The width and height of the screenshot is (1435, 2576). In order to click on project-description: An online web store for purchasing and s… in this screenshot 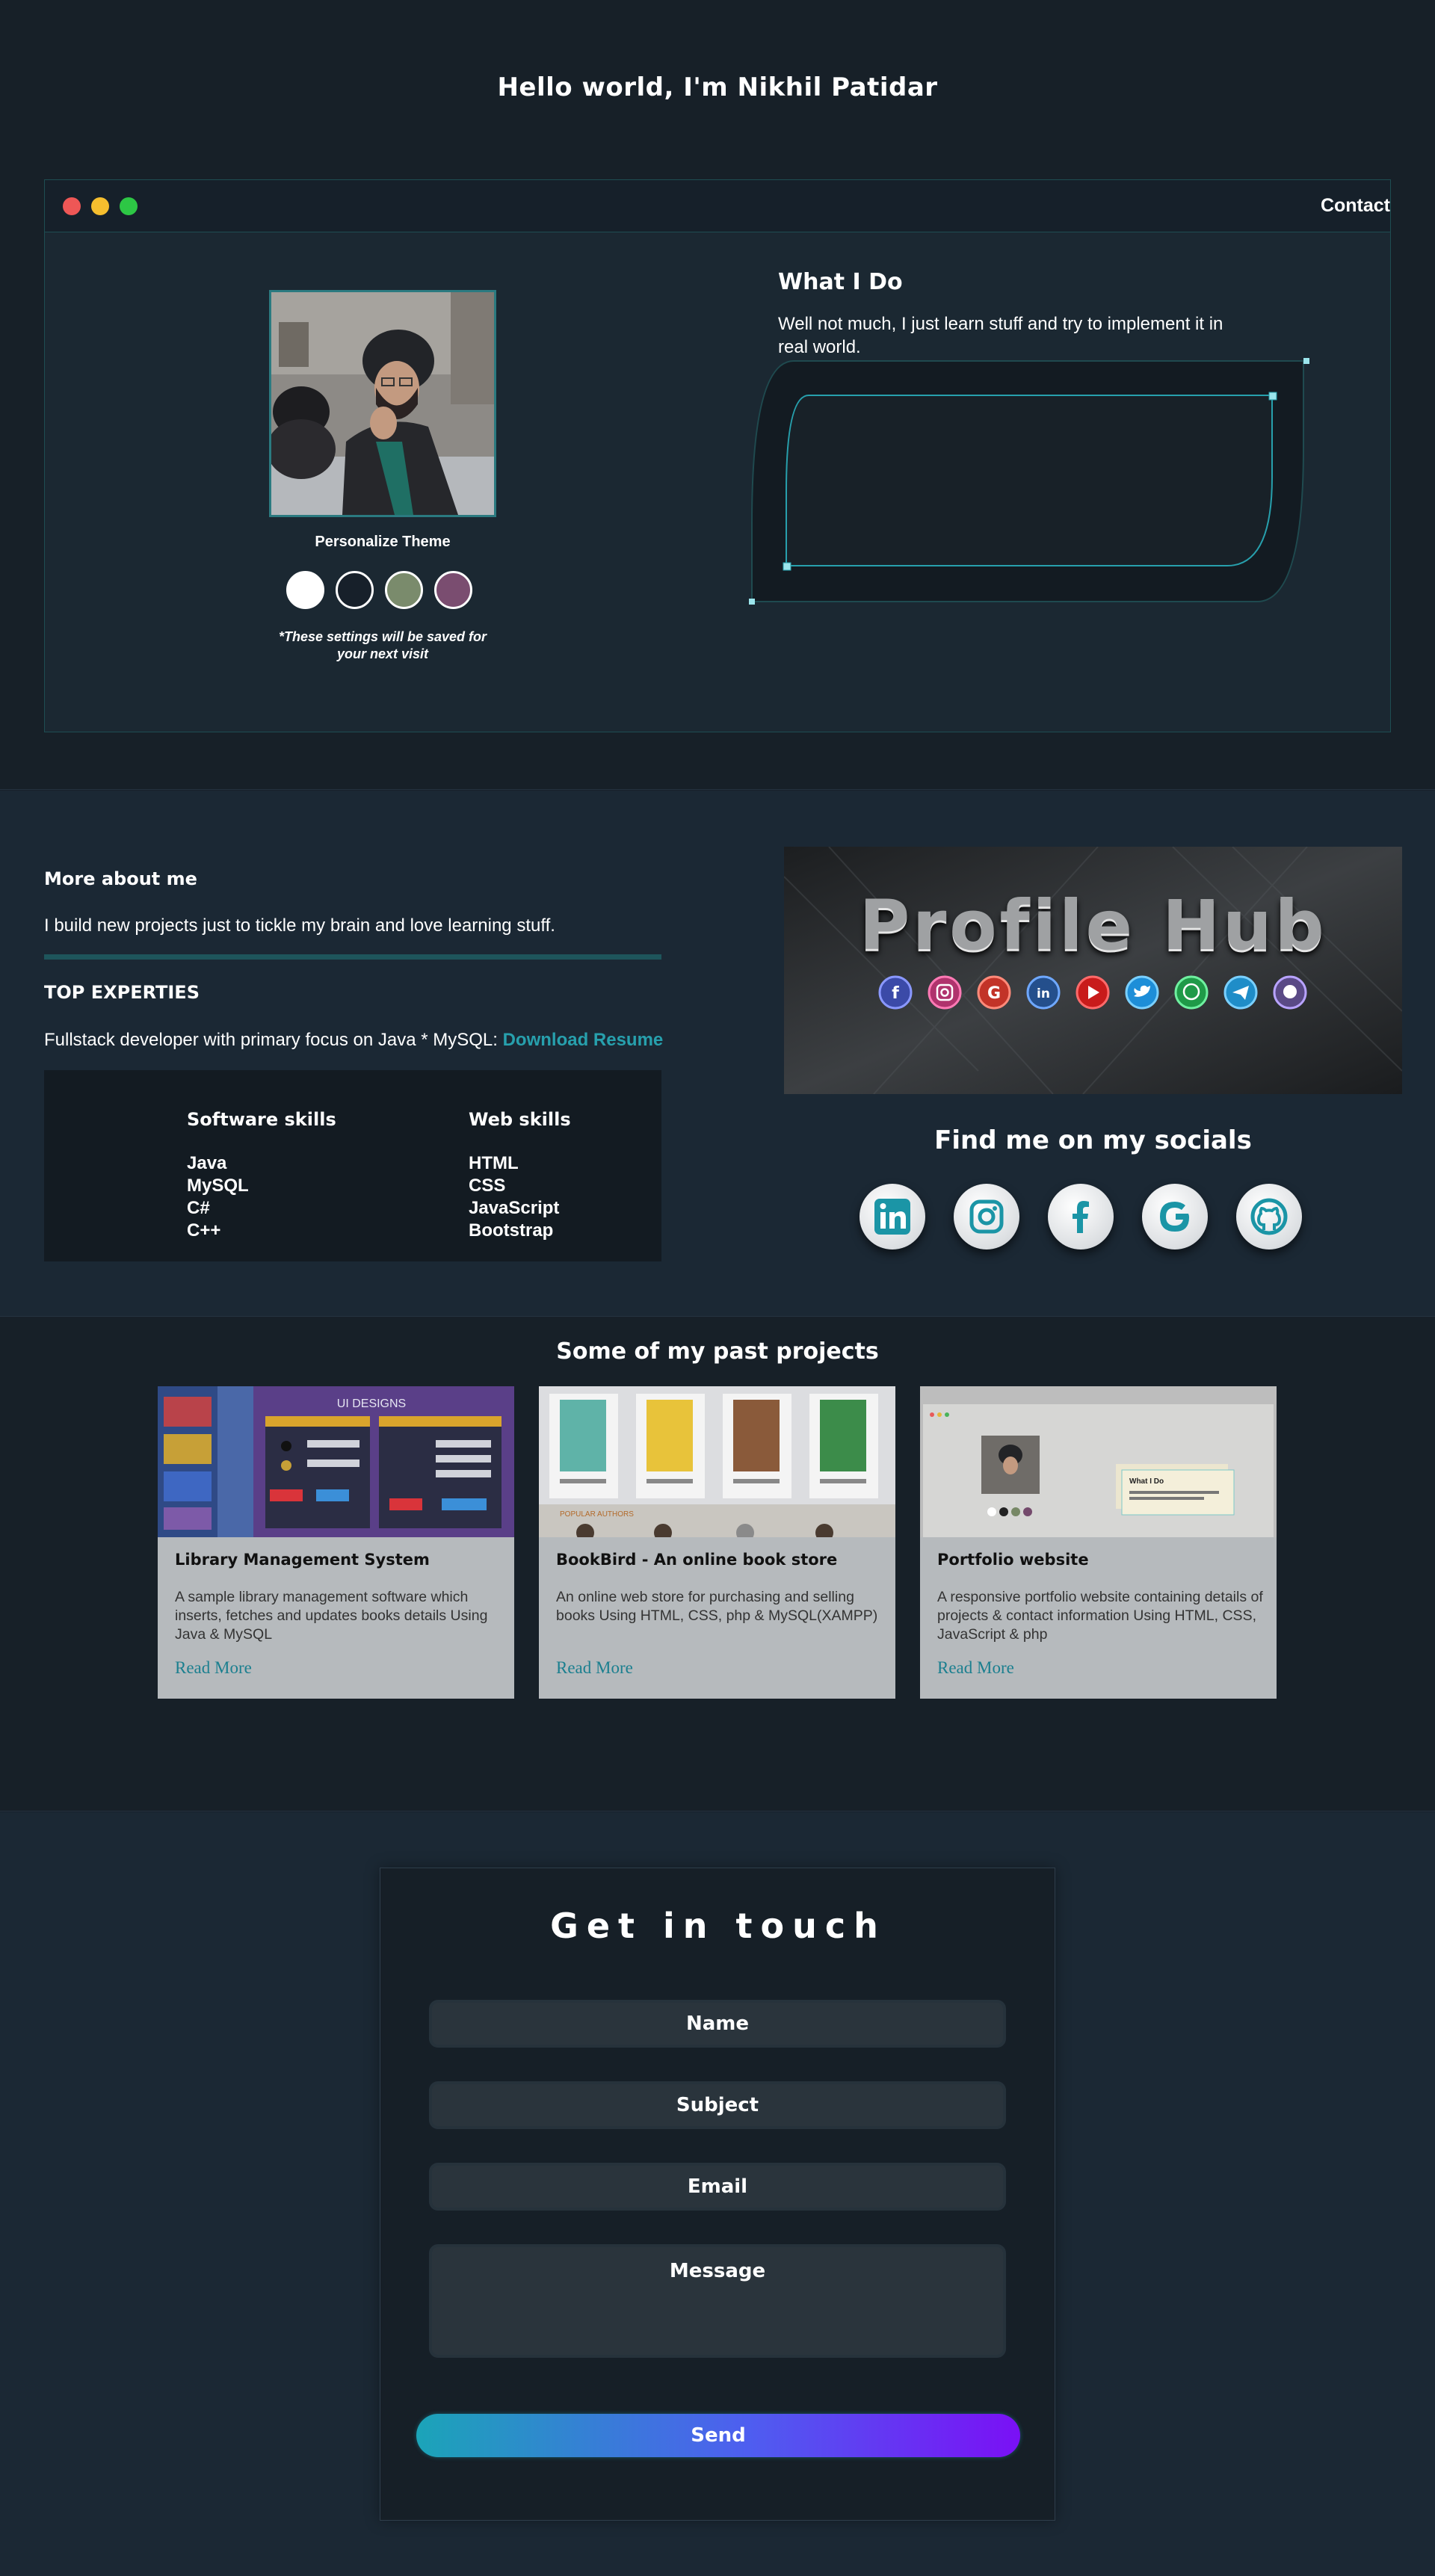, I will do `click(717, 1606)`.